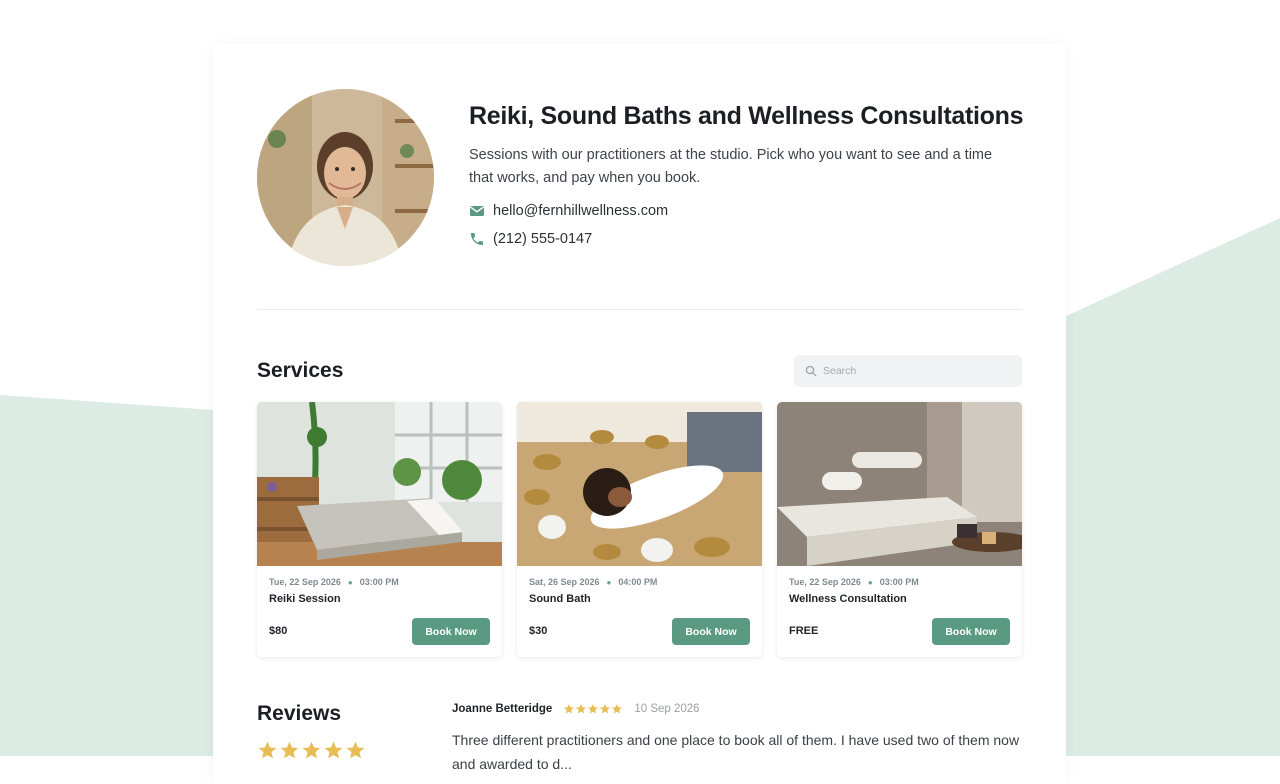 The height and width of the screenshot is (784, 1280). What do you see at coordinates (564, 582) in the screenshot?
I see `service-date: Sat, 26 Sep 2026` at bounding box center [564, 582].